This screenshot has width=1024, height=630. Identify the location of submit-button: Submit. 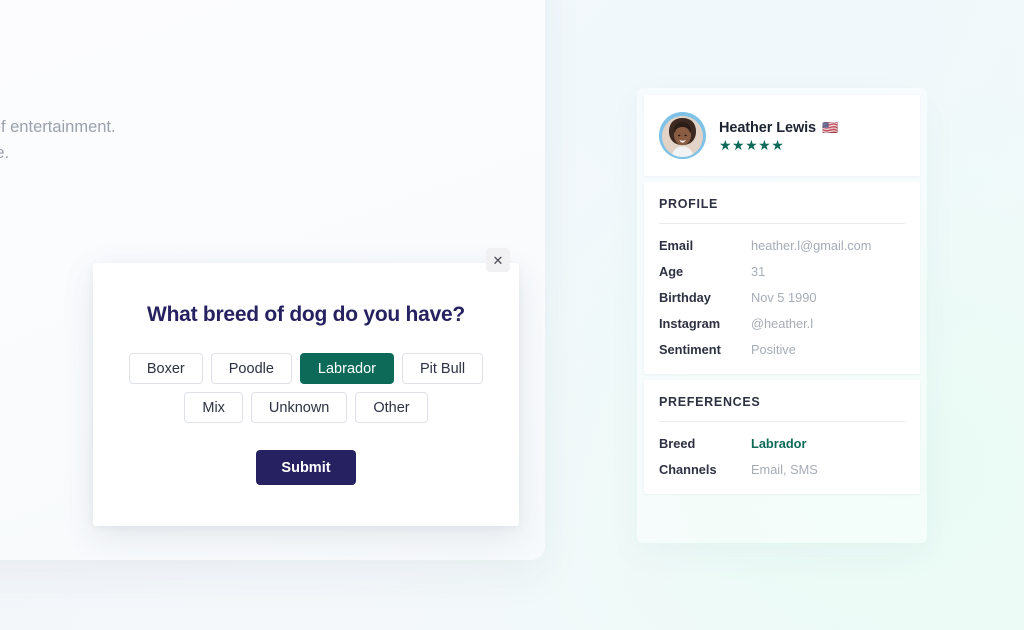
(306, 467).